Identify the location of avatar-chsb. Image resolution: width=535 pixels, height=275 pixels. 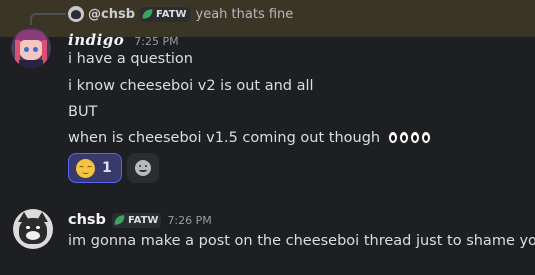
(33, 229).